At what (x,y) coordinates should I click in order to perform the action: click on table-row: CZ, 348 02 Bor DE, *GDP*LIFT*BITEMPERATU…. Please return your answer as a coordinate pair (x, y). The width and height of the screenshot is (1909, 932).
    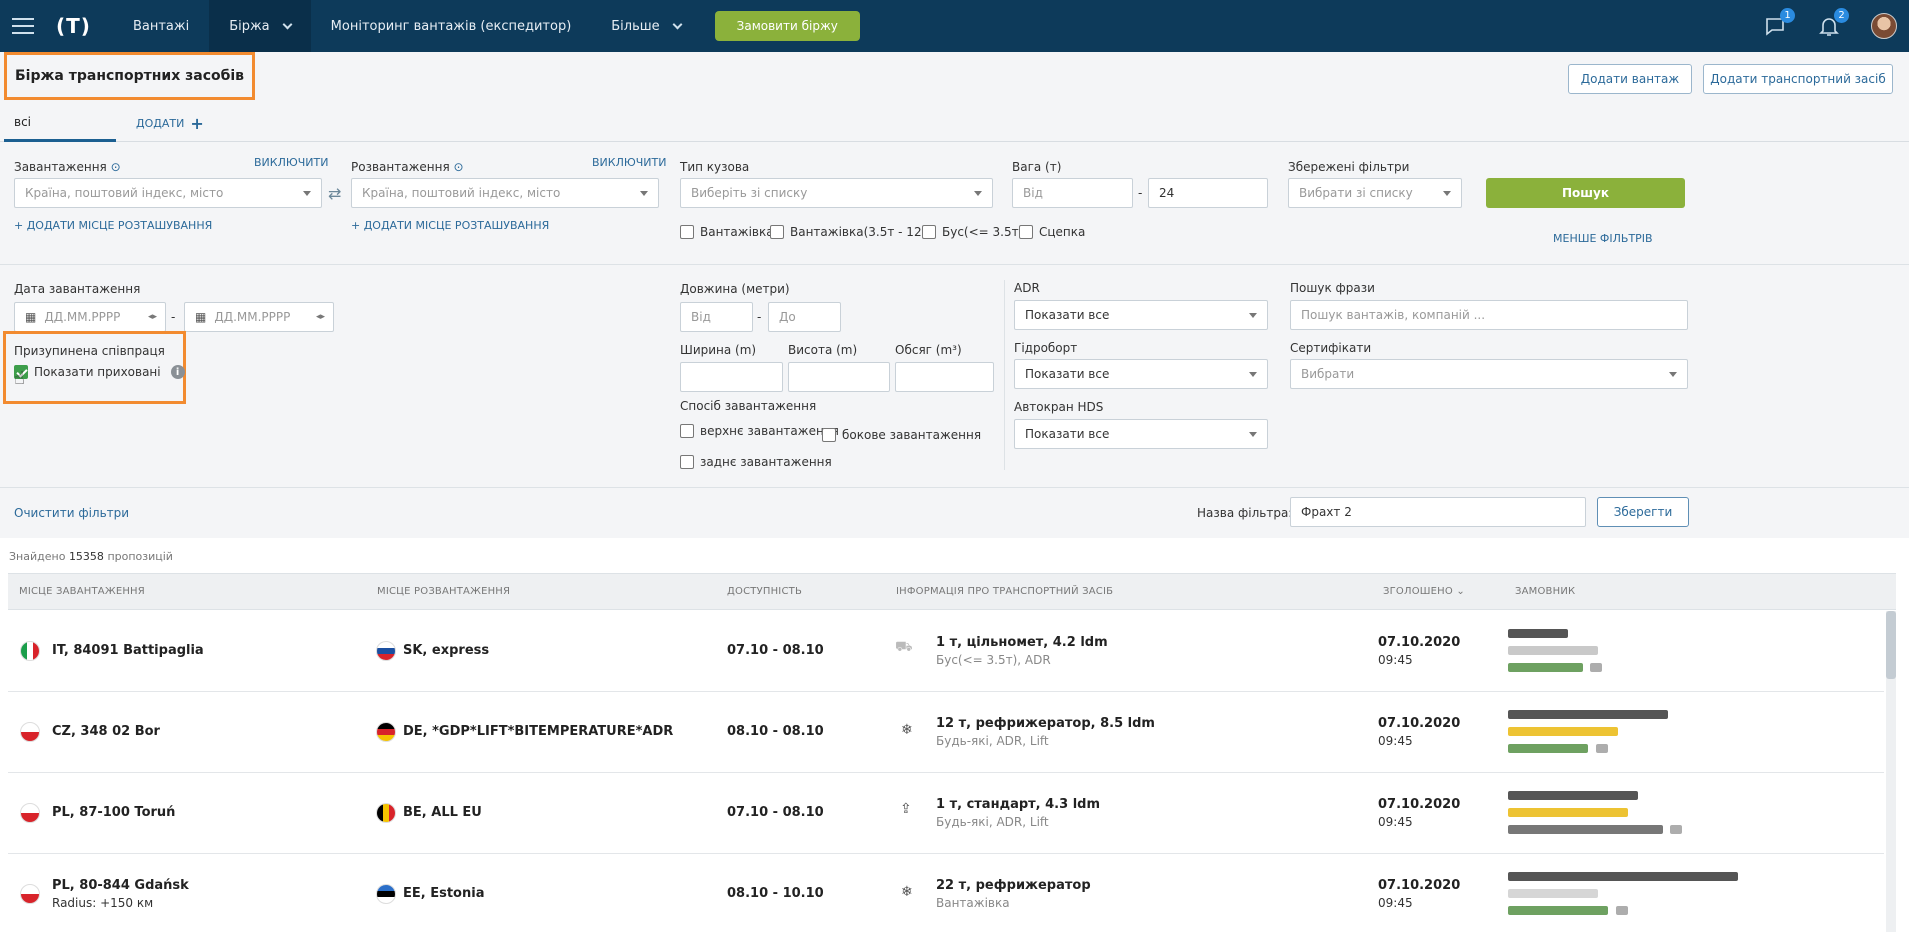
    Looking at the image, I should click on (946, 732).